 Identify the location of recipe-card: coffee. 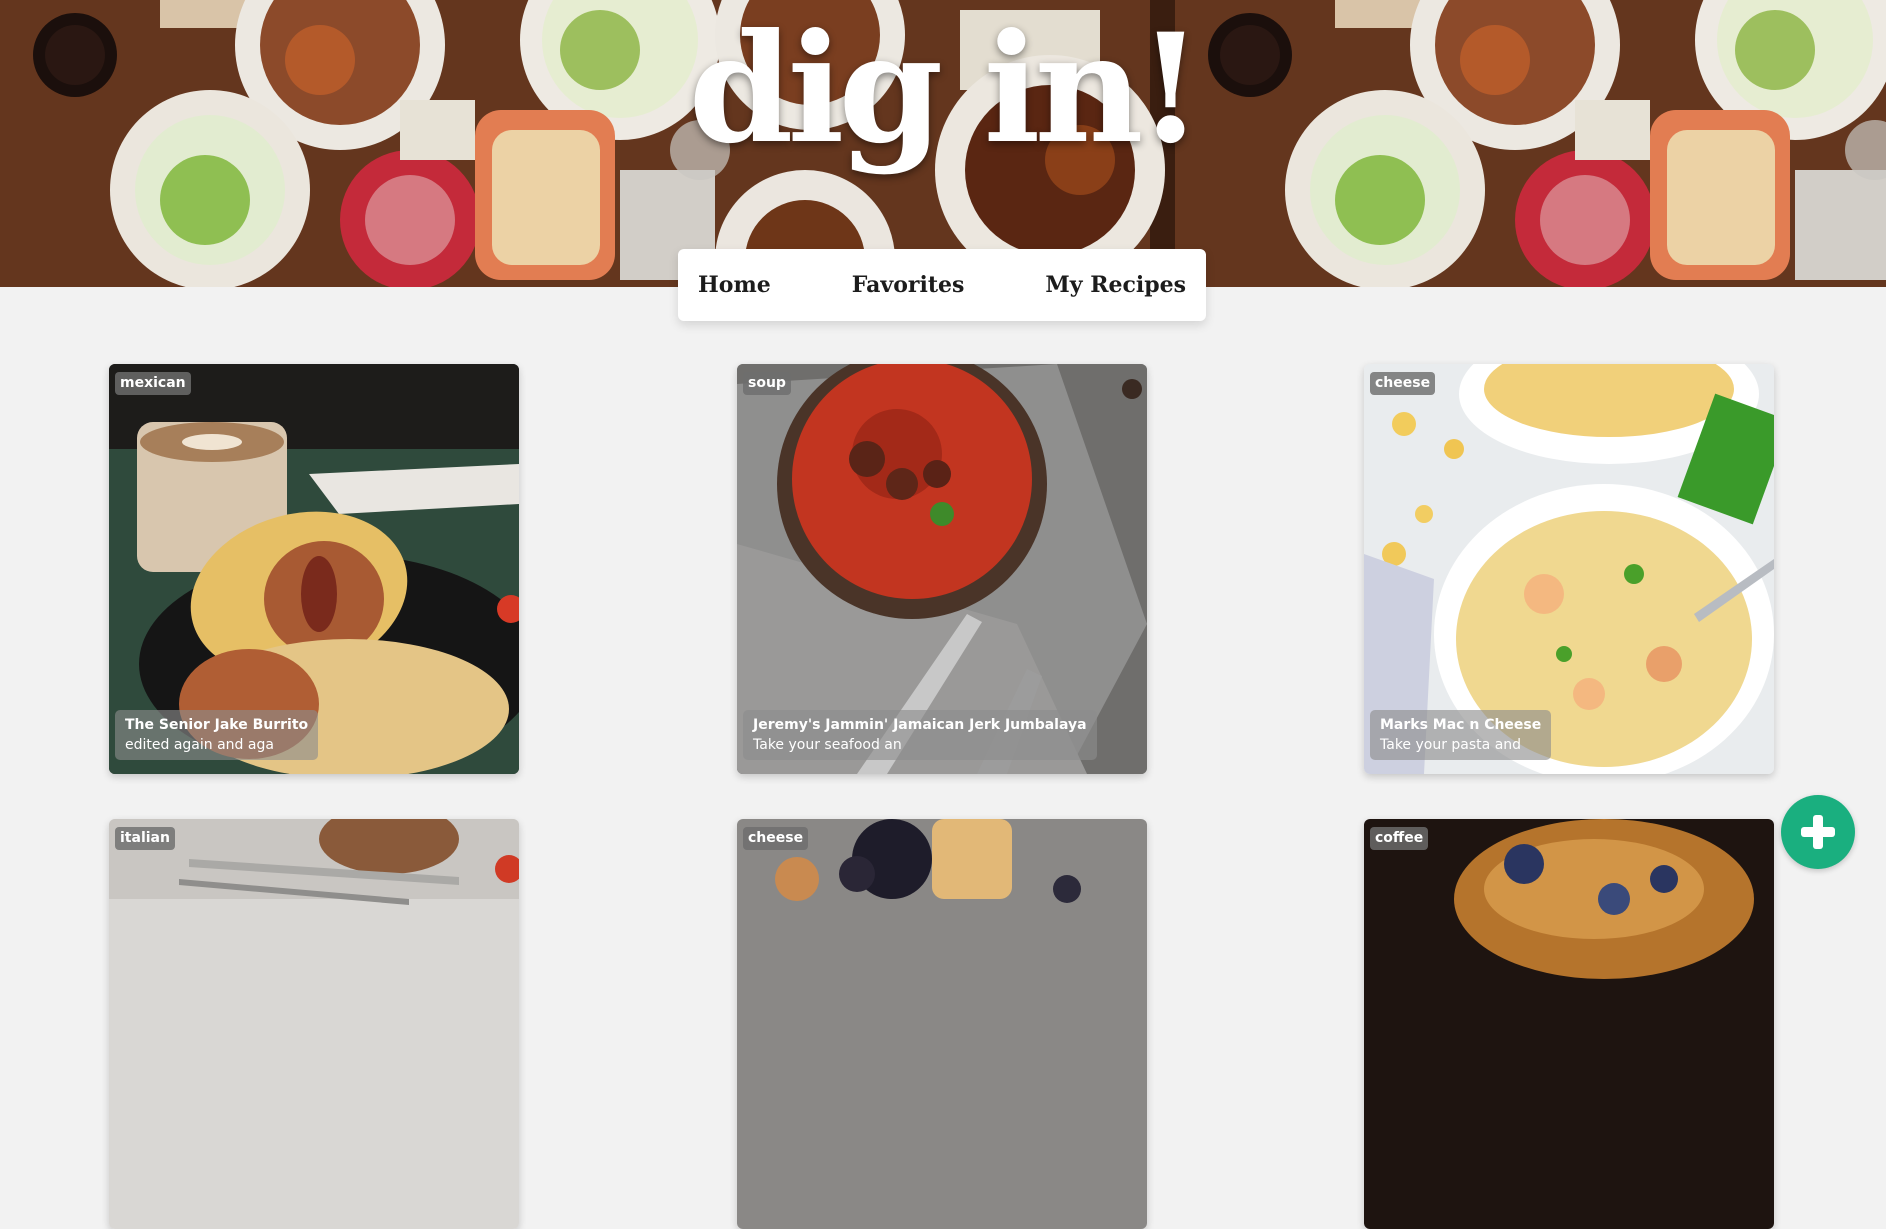
(1569, 1024).